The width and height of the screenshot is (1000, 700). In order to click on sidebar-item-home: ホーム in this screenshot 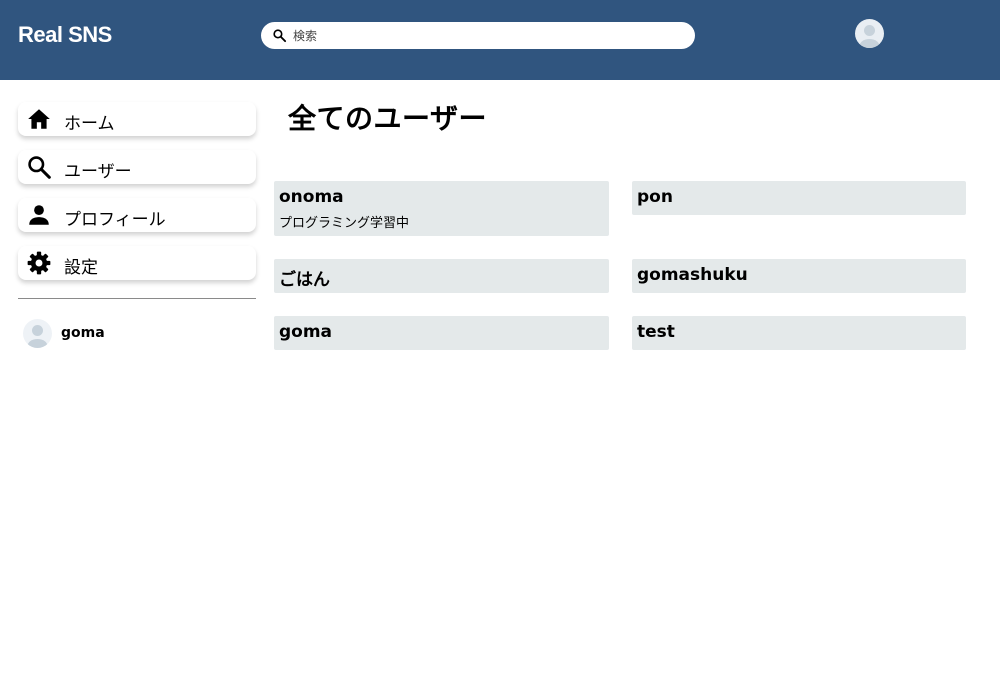, I will do `click(137, 119)`.